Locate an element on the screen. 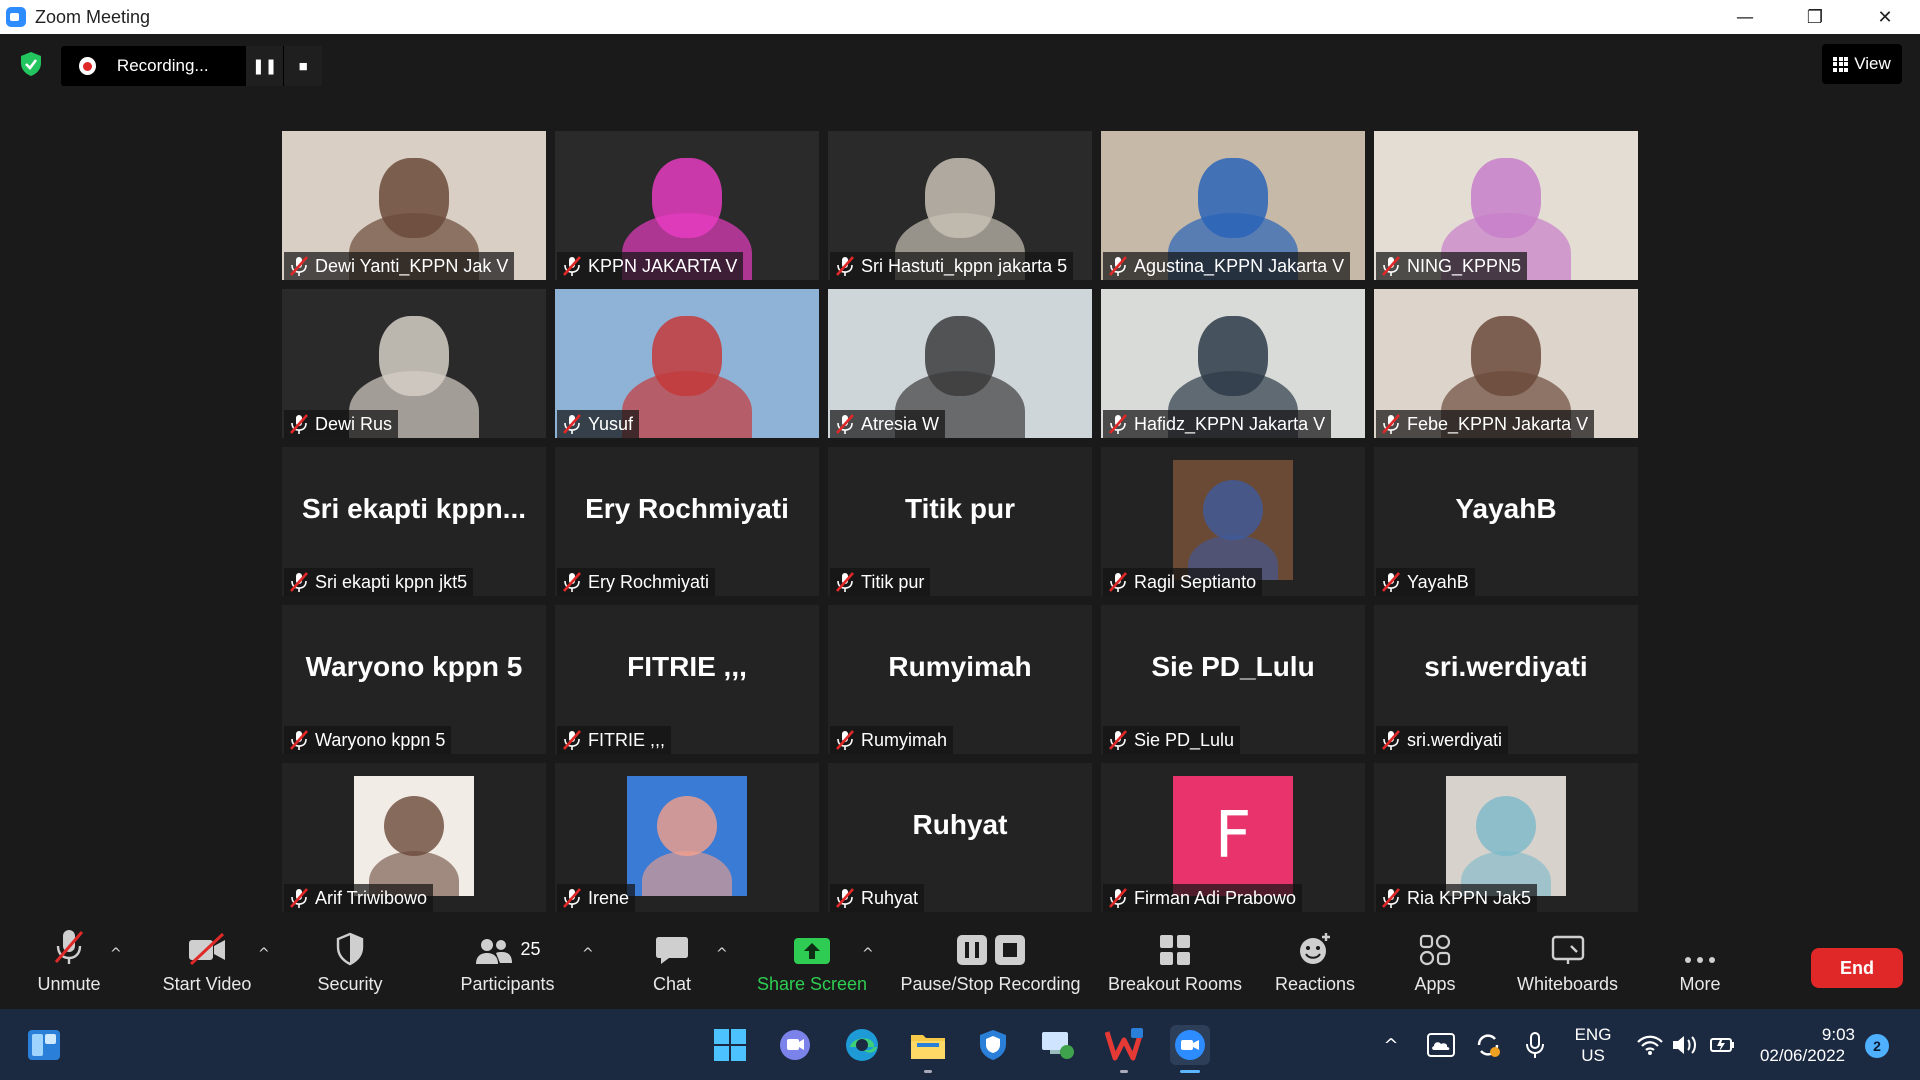  file-explorer-icon is located at coordinates (928, 1049).